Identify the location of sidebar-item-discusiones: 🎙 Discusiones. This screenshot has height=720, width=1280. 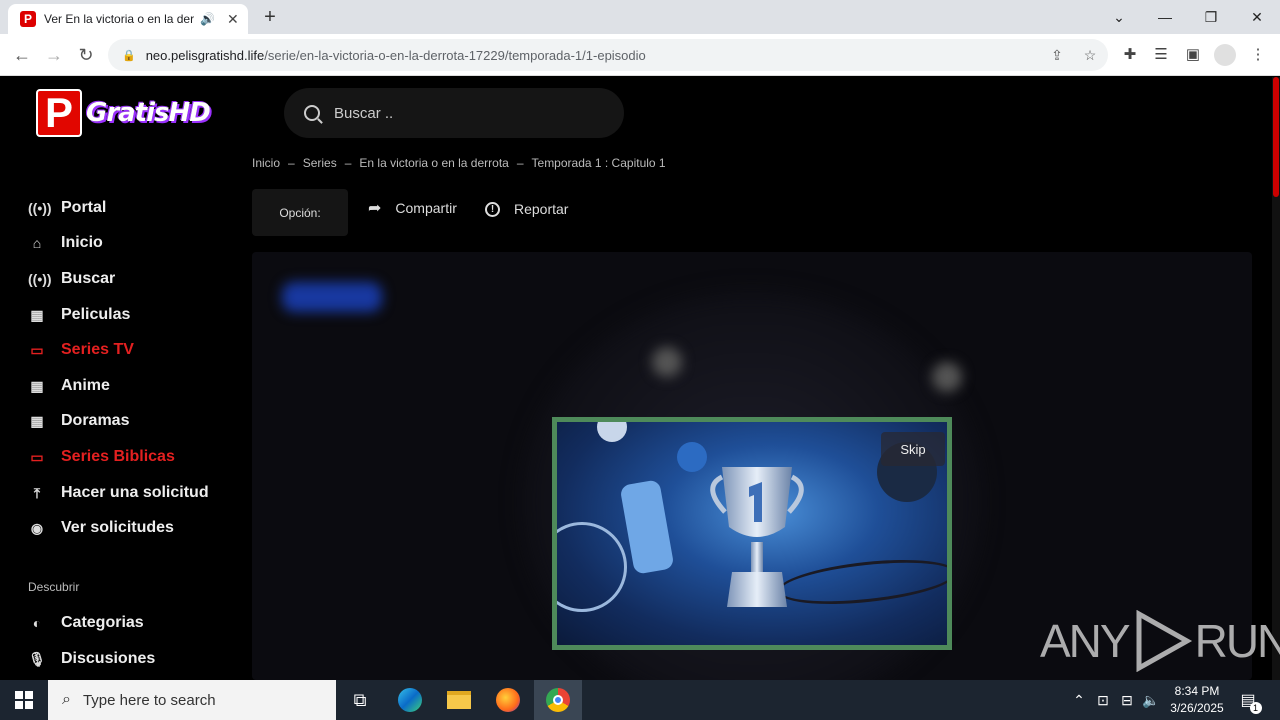
(91, 659).